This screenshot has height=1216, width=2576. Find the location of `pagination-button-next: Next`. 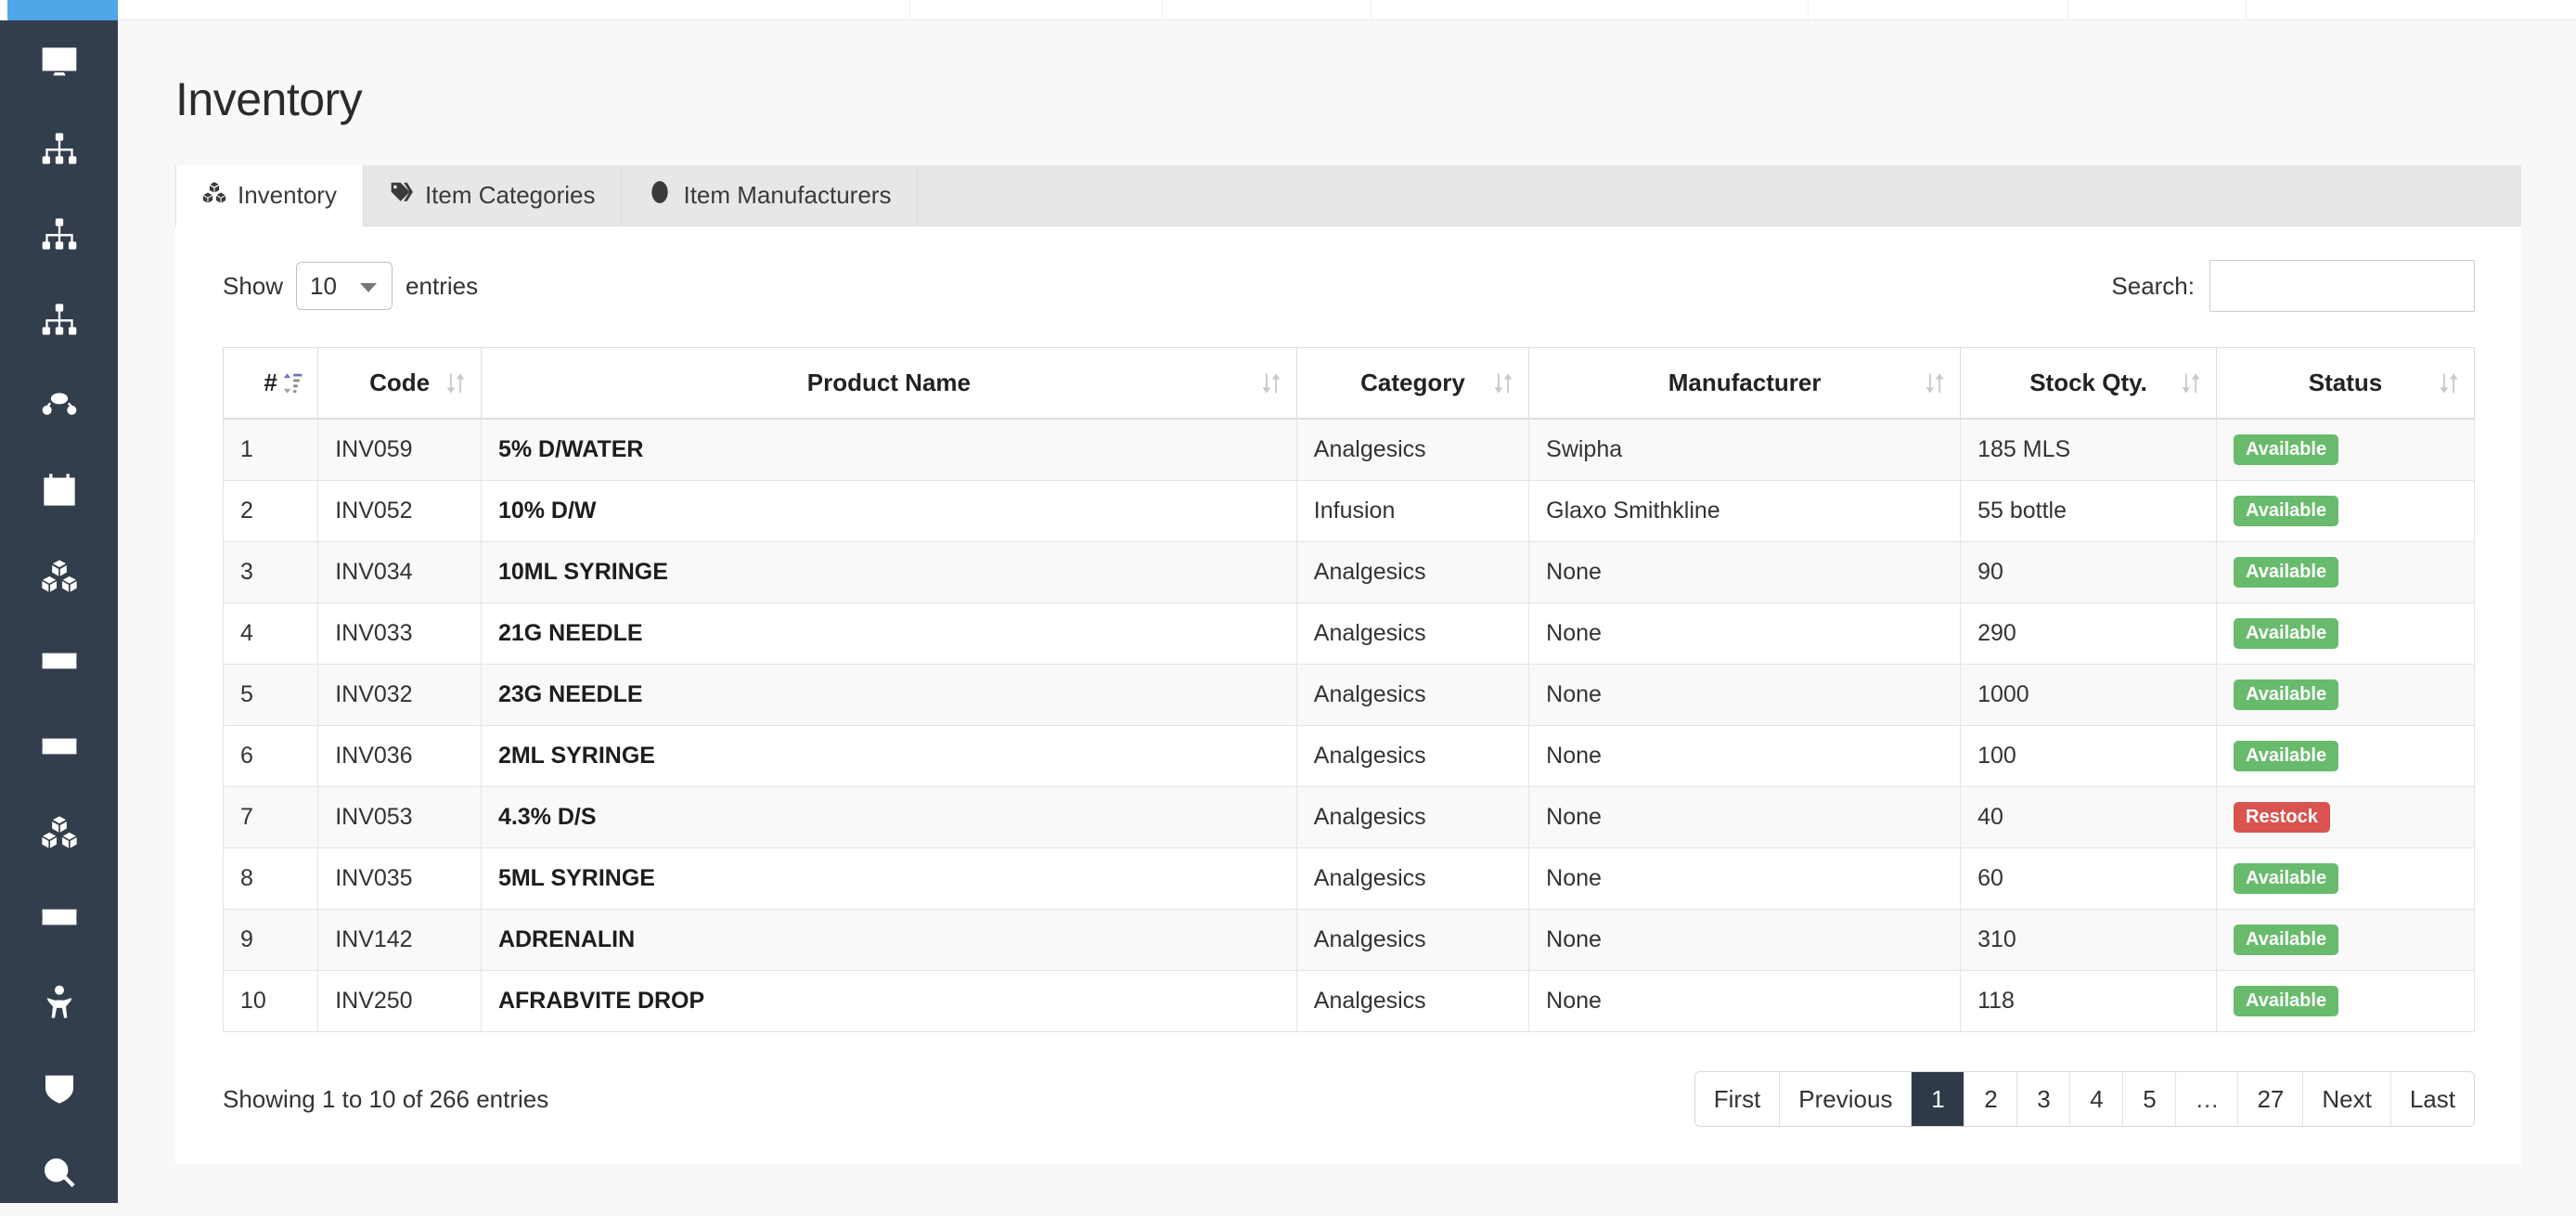

pagination-button-next: Next is located at coordinates (2347, 1099).